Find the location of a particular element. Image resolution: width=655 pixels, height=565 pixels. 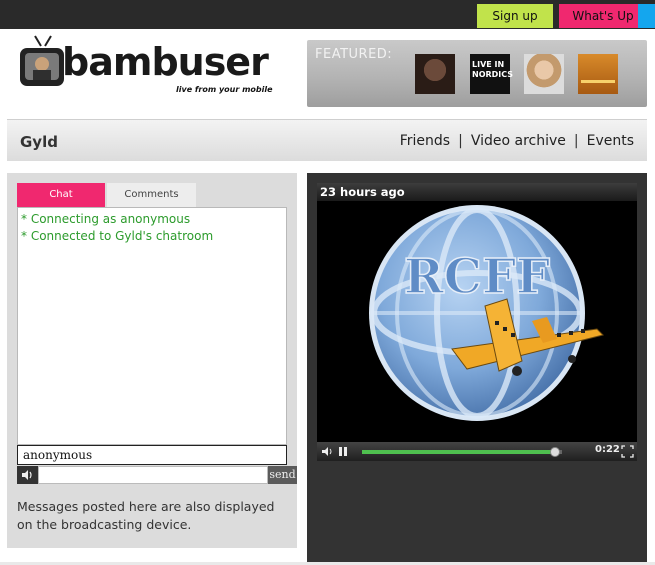

video-title: 23 hours ago is located at coordinates (477, 192).